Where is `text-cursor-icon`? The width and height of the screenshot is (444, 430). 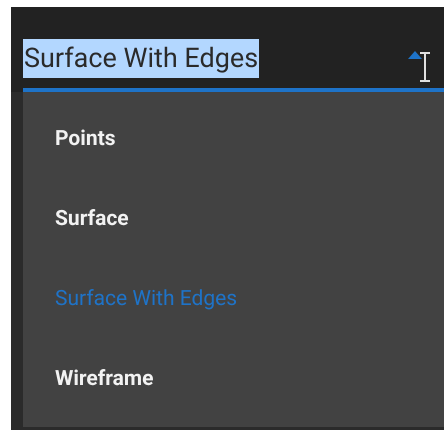 text-cursor-icon is located at coordinates (425, 67).